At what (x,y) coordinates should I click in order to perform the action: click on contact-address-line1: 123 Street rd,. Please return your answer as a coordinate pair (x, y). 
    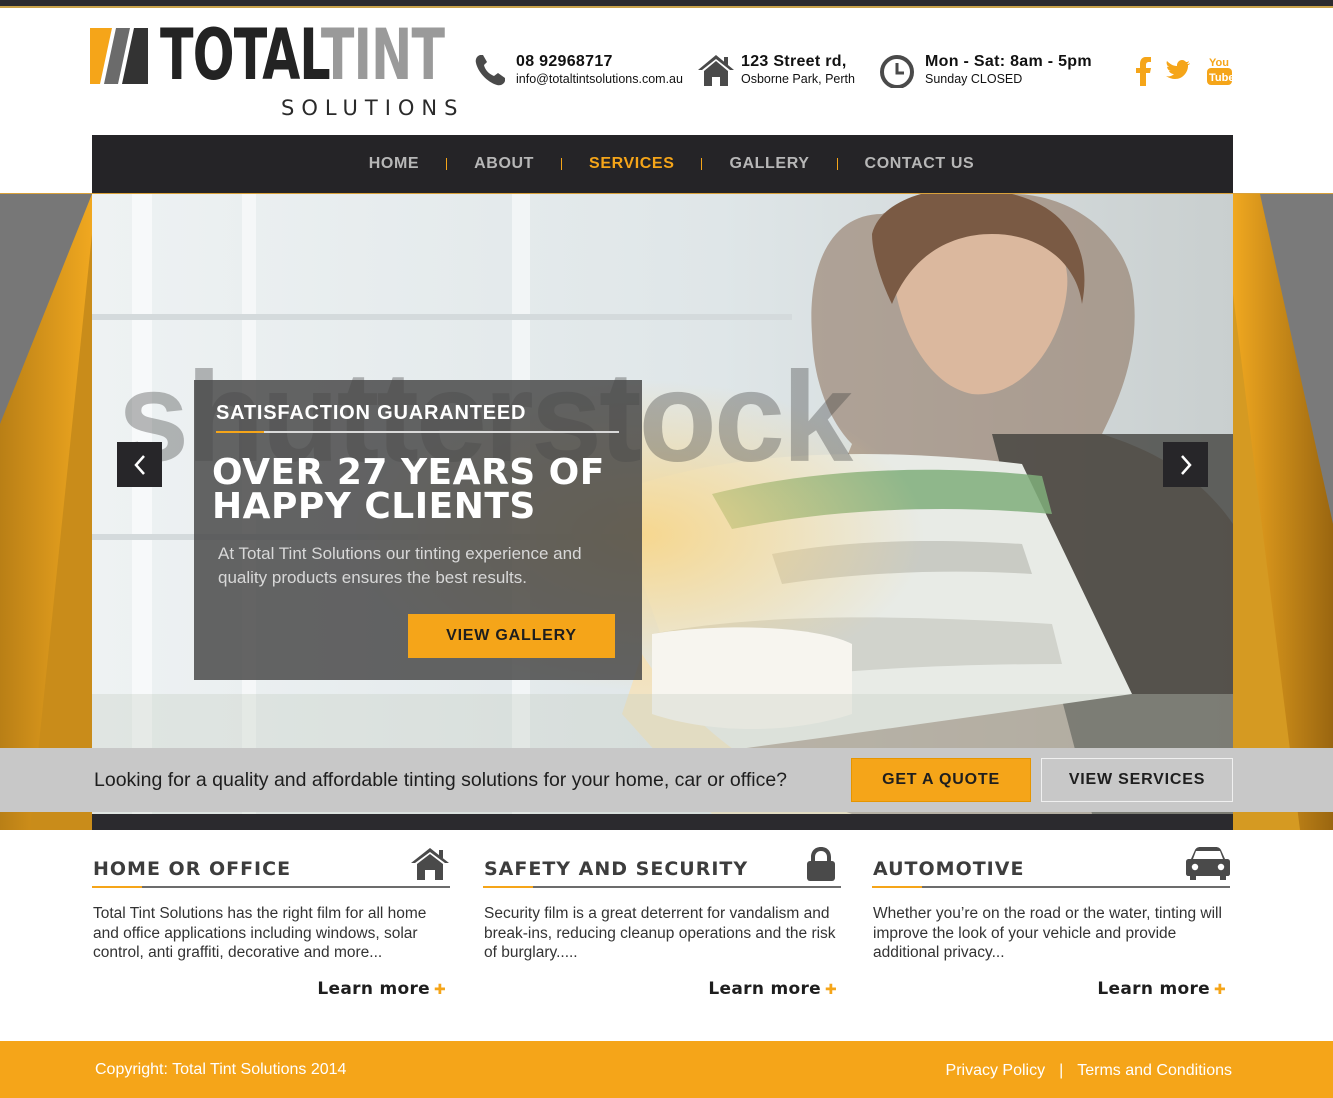
    Looking at the image, I should click on (794, 61).